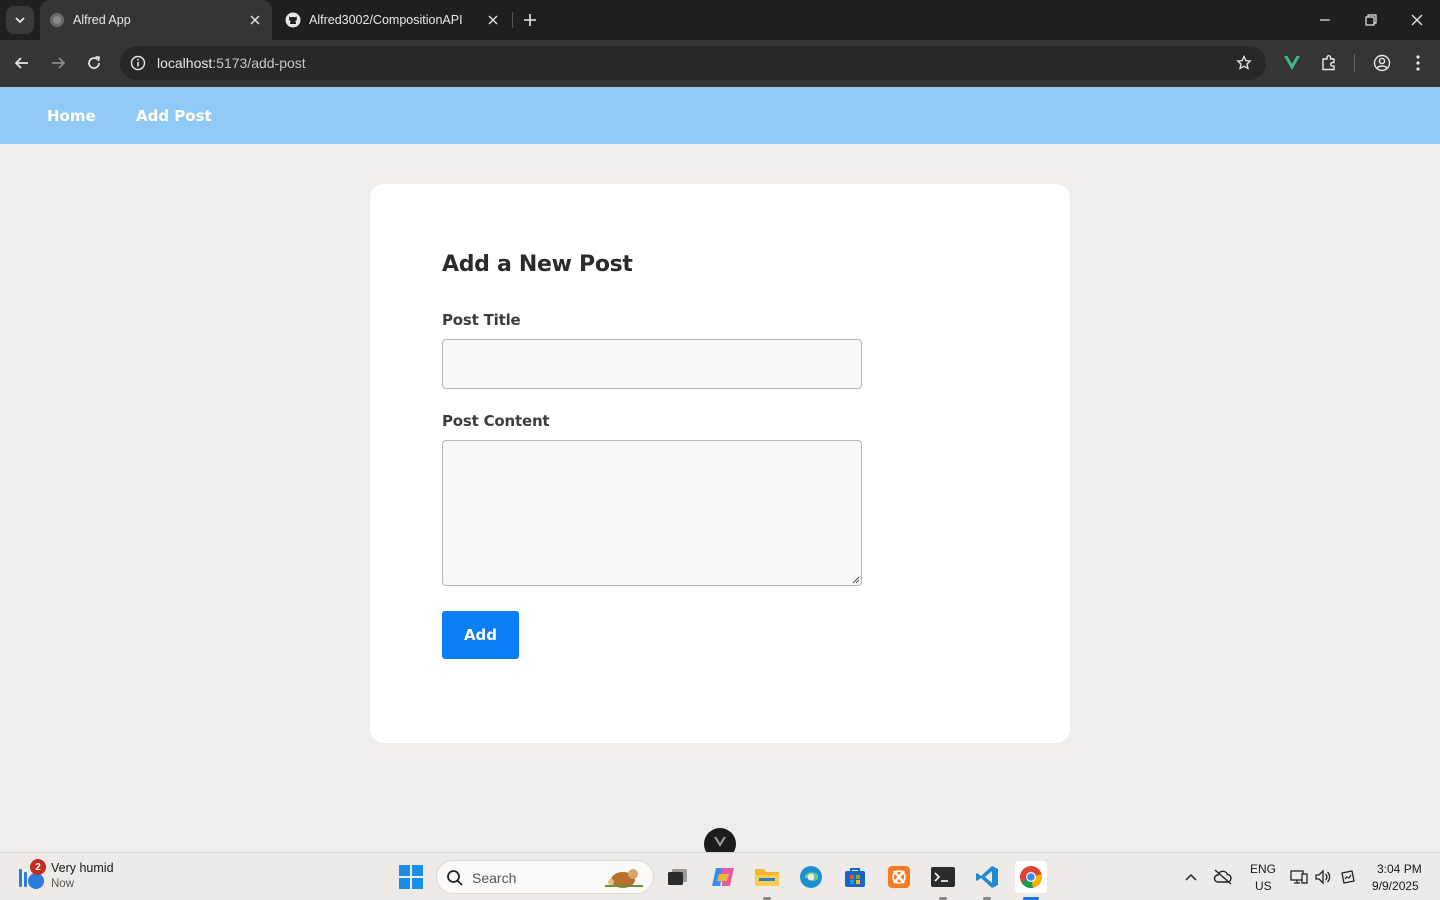 This screenshot has height=900, width=1440. Describe the element at coordinates (1263, 886) in the screenshot. I see `input-region: US` at that location.